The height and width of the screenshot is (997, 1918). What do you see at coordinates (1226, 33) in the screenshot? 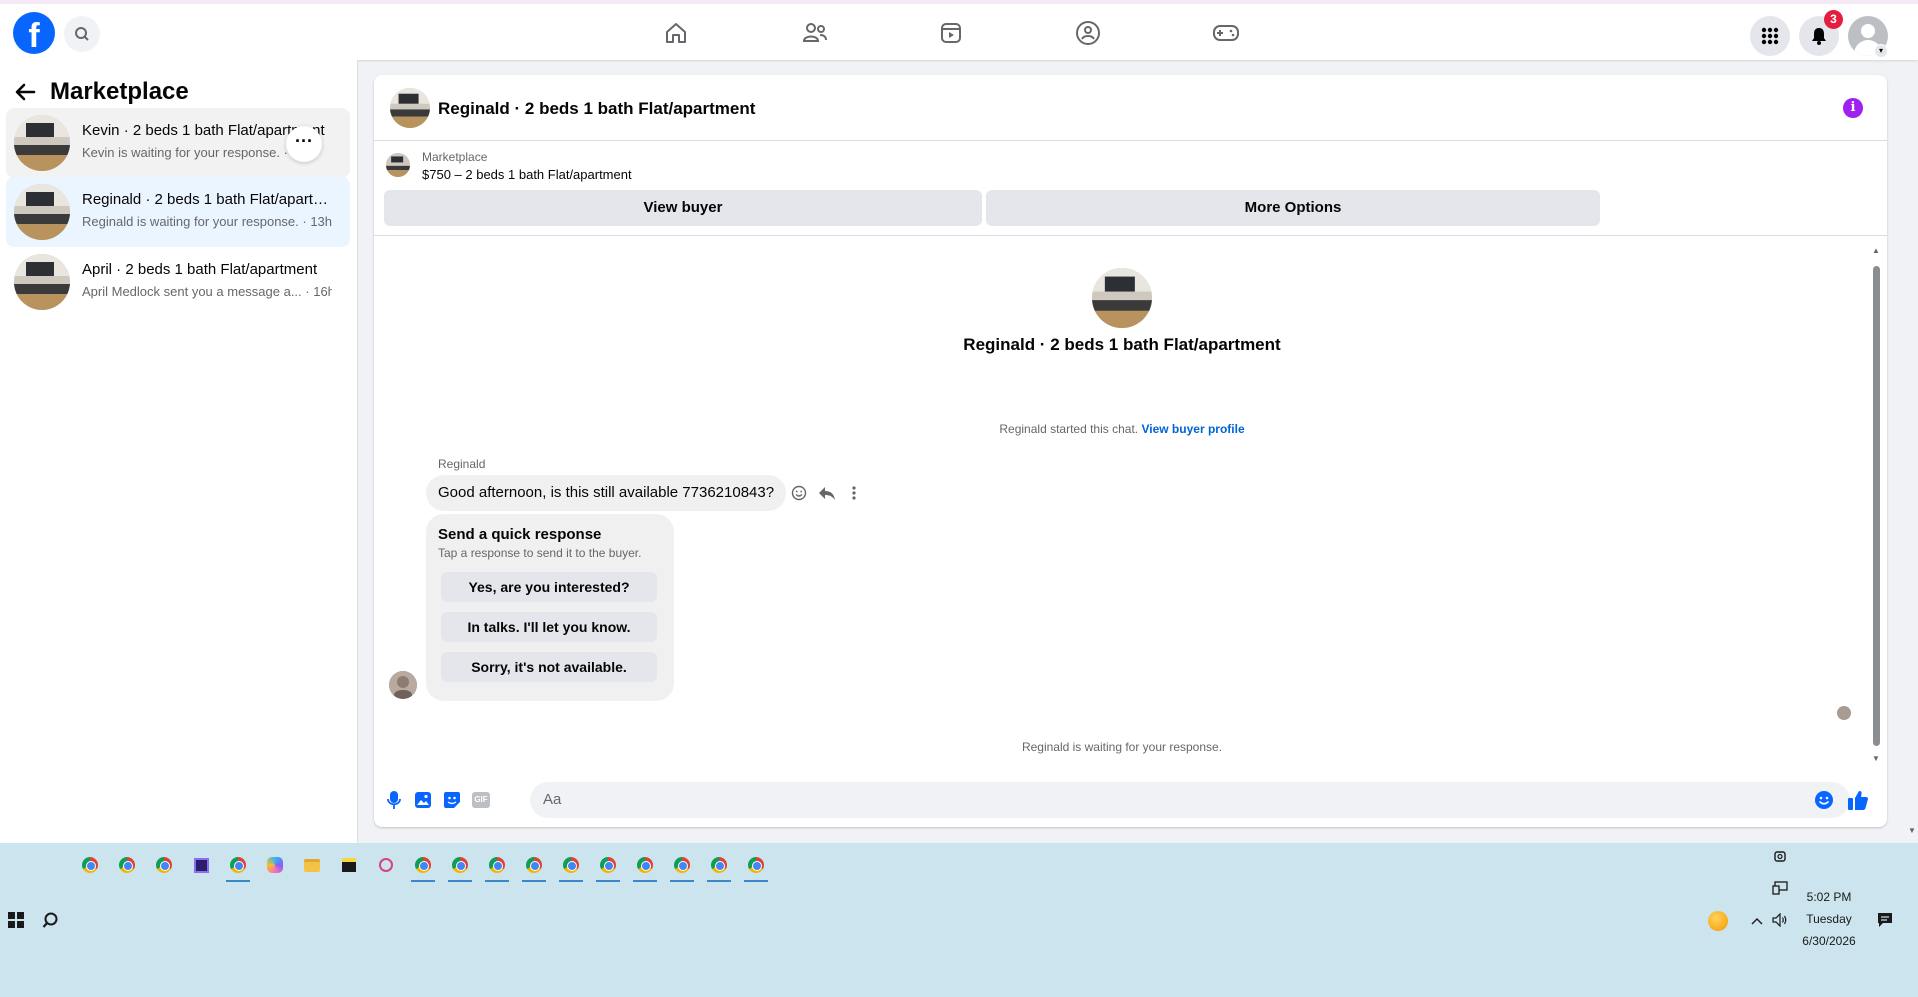
I see `nav-tab-gaming` at bounding box center [1226, 33].